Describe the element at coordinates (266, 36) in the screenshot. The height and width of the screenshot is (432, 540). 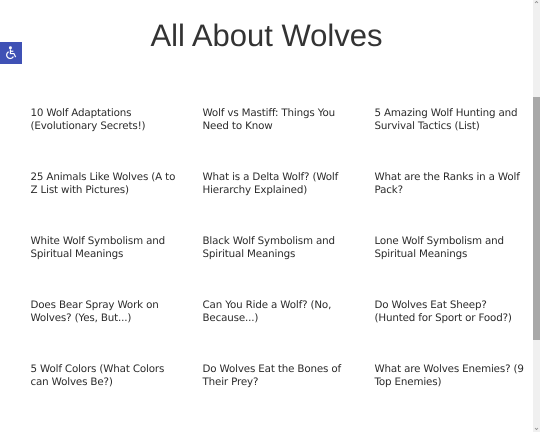
I see `page-title: All About Wolves` at that location.